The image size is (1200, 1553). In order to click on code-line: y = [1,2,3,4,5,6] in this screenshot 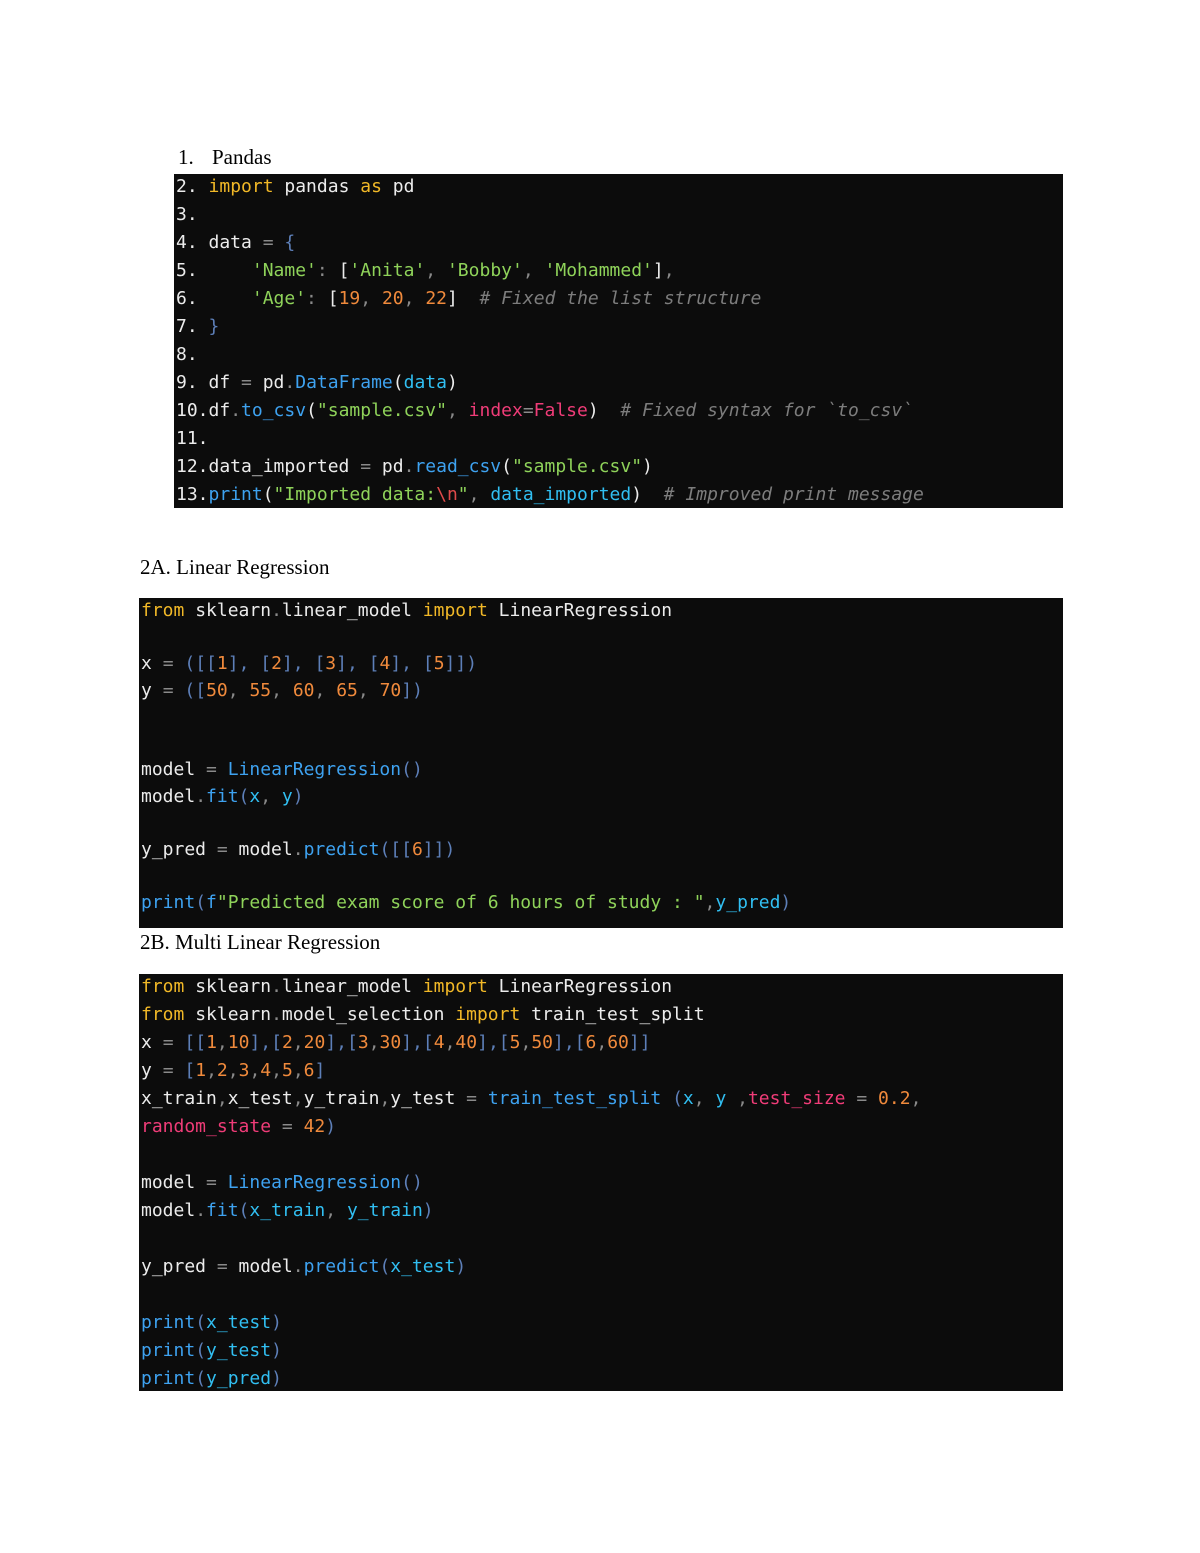, I will do `click(233, 1071)`.